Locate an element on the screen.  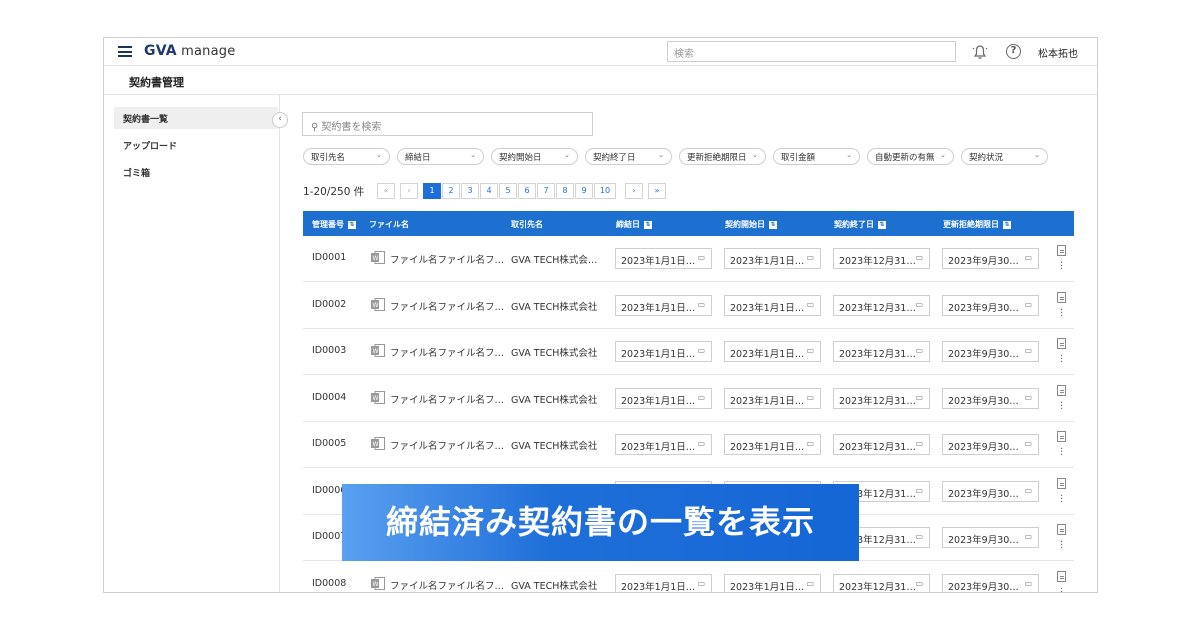
column-header-start: 契約開始日 ⇅ is located at coordinates (751, 224).